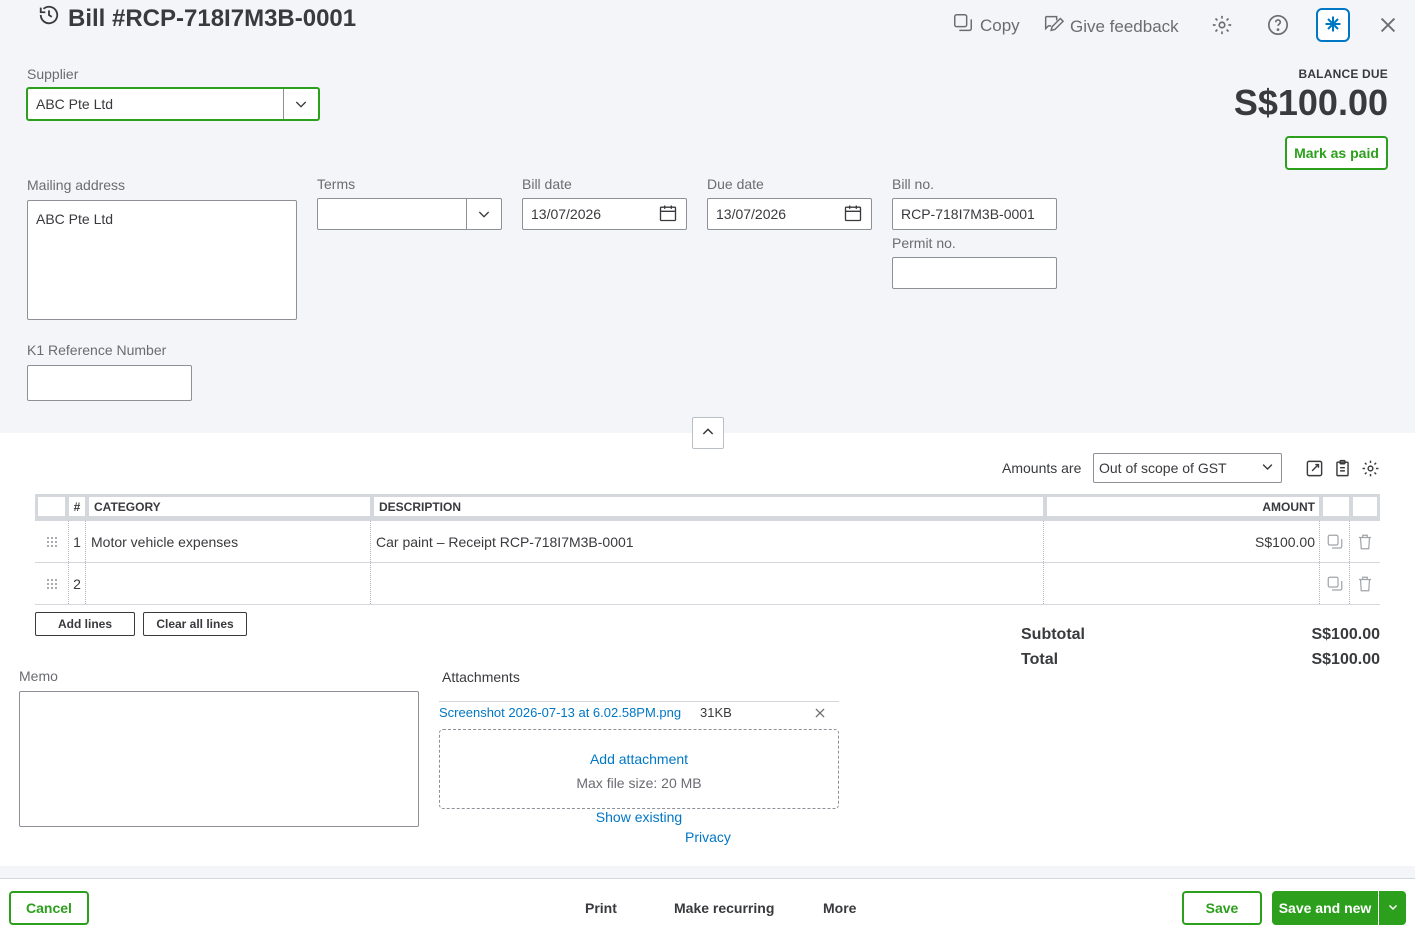 This screenshot has height=937, width=1415. What do you see at coordinates (49, 18) in the screenshot?
I see `history-icon` at bounding box center [49, 18].